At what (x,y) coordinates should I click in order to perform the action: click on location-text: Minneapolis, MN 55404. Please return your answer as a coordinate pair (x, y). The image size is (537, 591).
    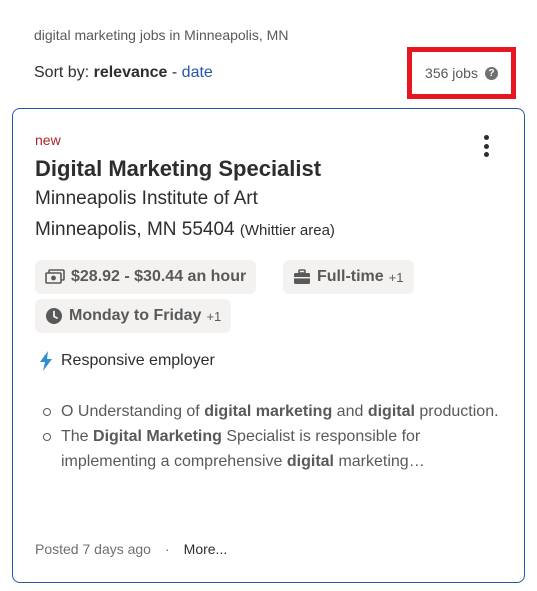
    Looking at the image, I should click on (135, 229).